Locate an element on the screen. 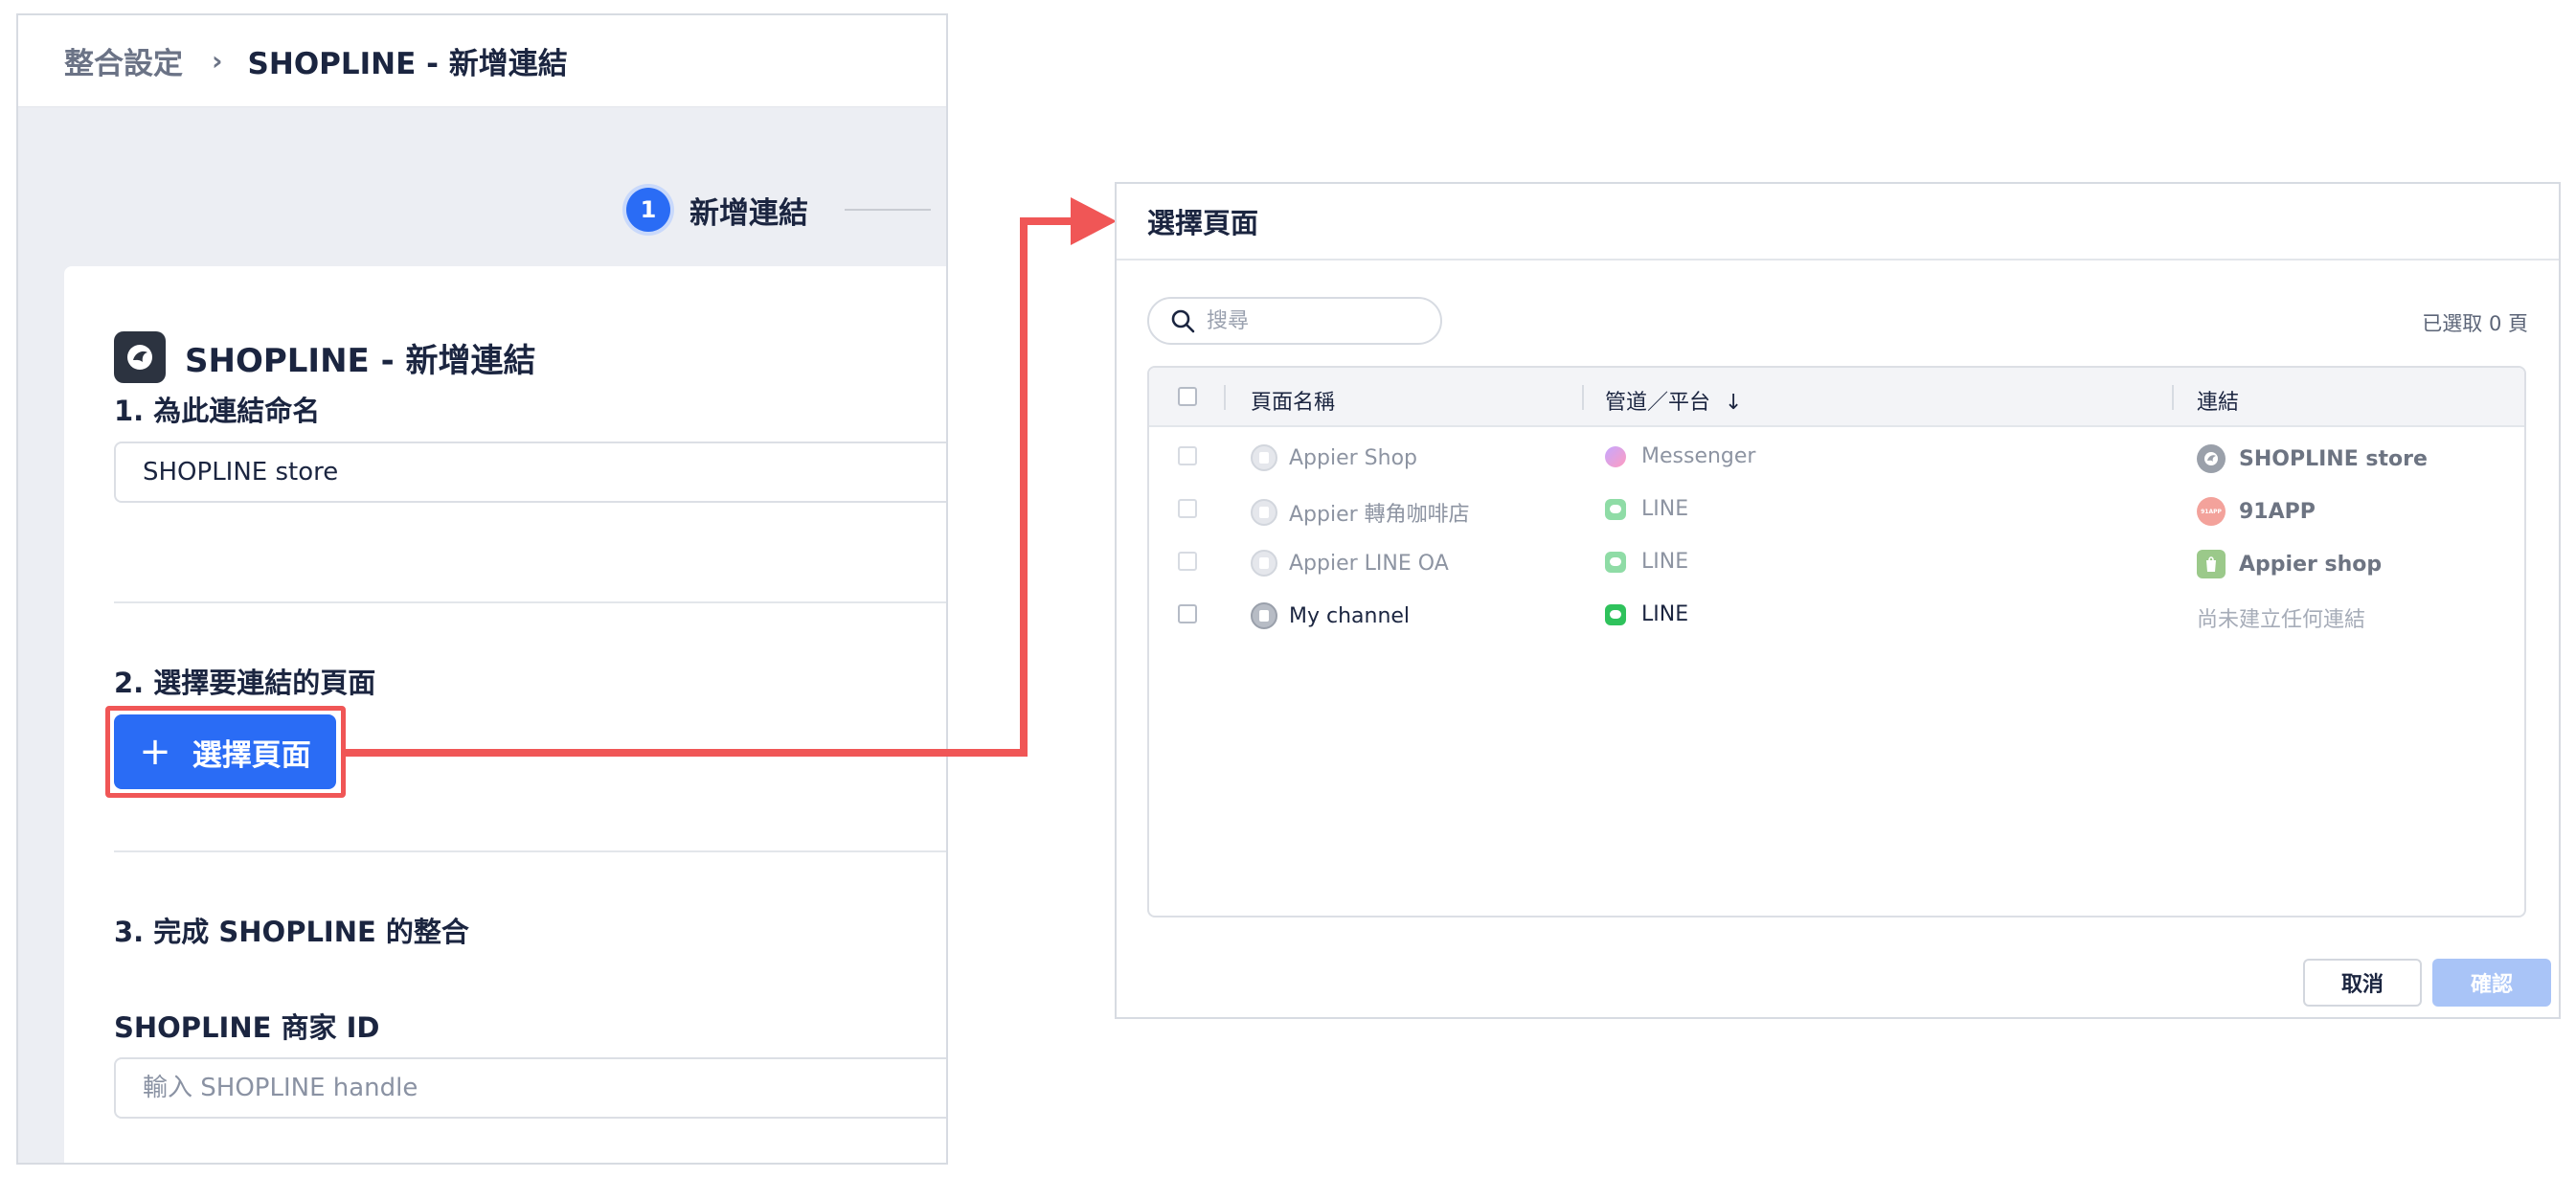 Image resolution: width=2576 pixels, height=1178 pixels. section-complete-label: 3. 完成 SHOPLINE 的整合 is located at coordinates (291, 932).